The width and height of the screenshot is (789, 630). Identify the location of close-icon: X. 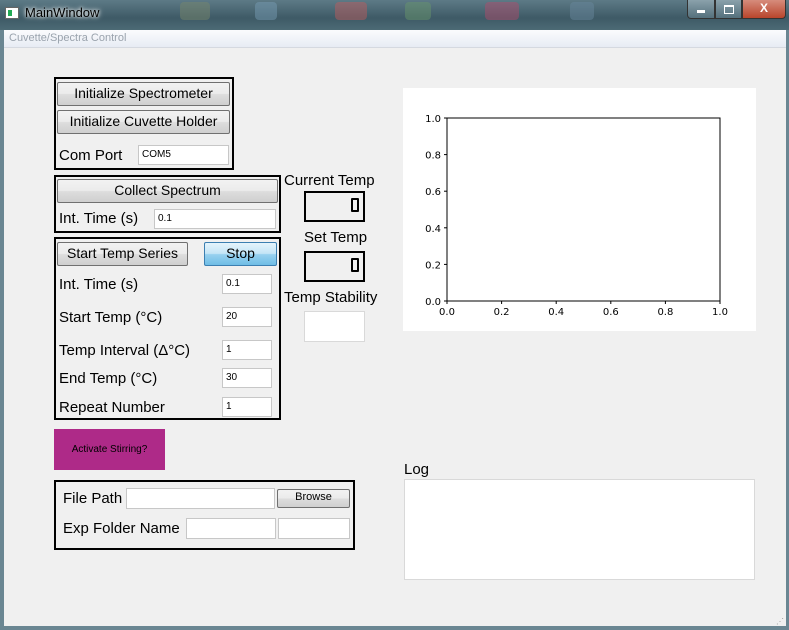
(763, 8).